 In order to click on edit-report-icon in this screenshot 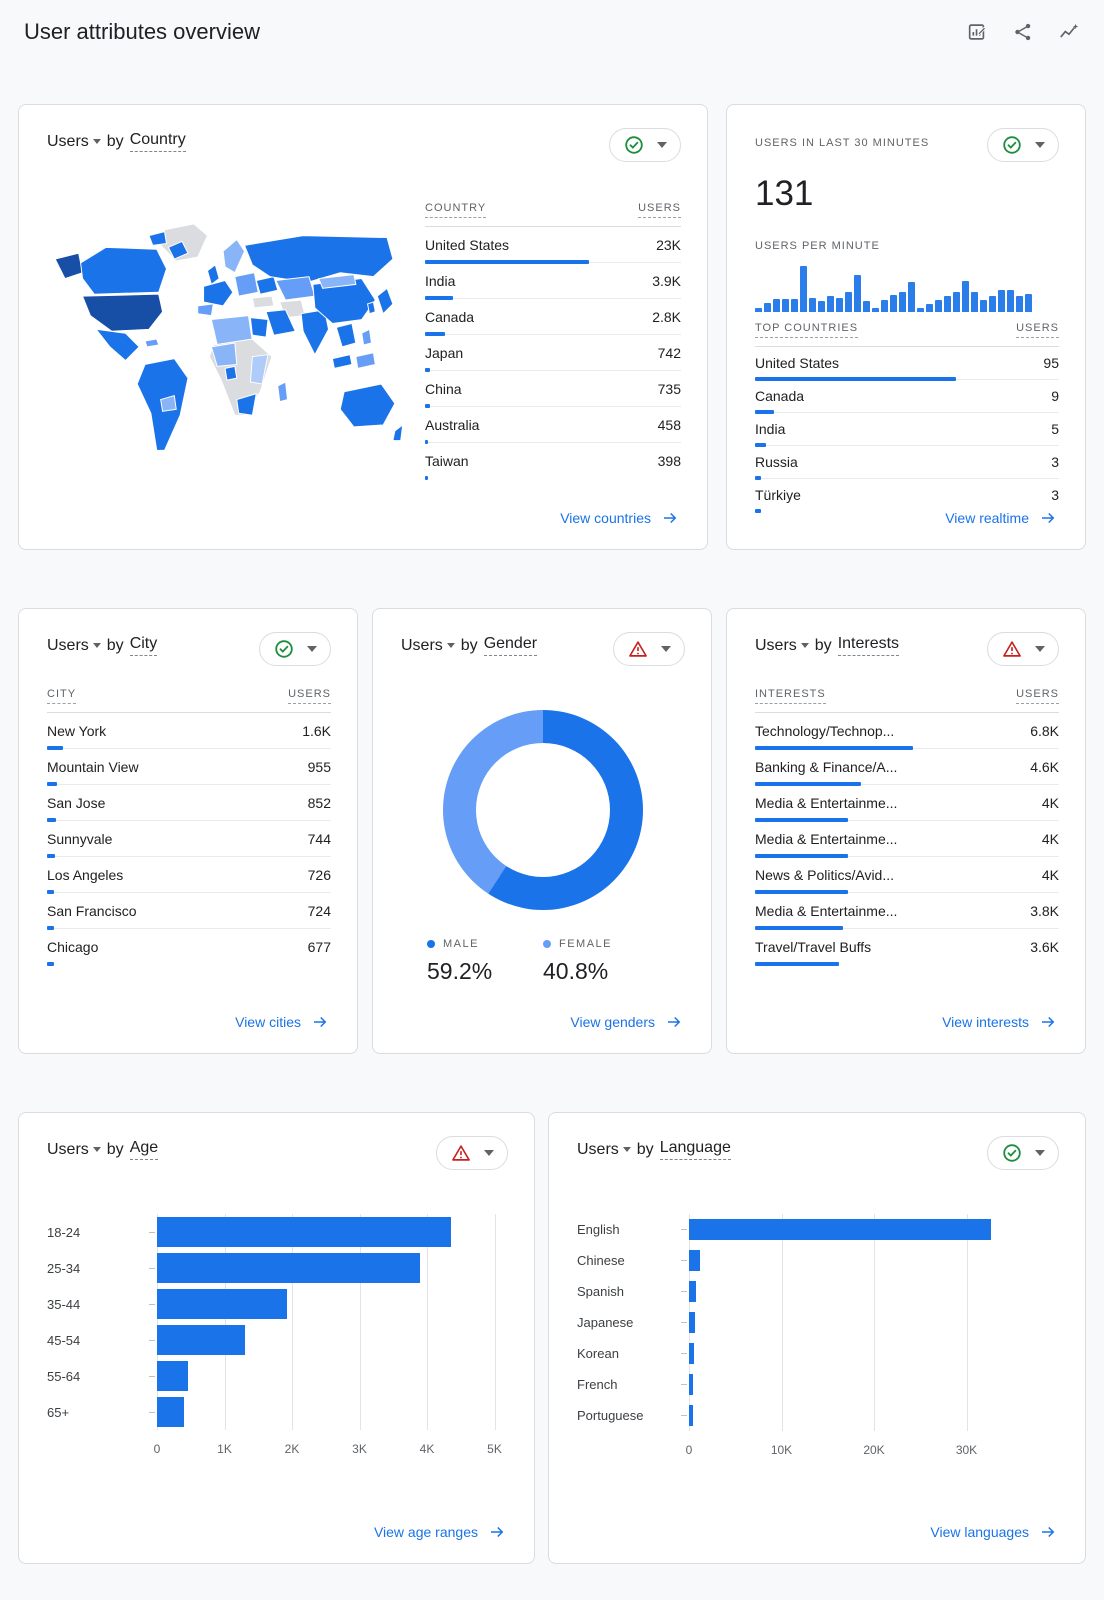, I will do `click(977, 32)`.